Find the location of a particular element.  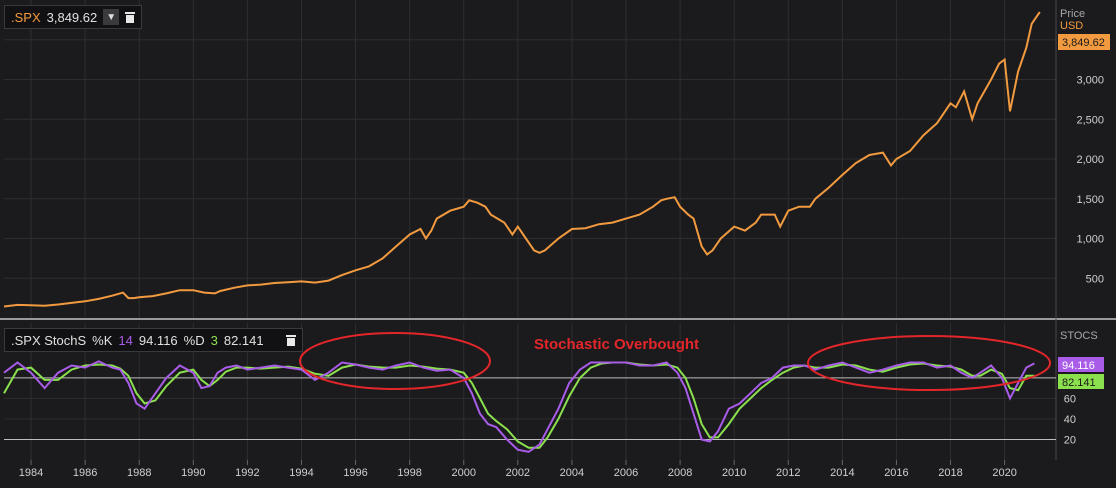

x-tick-label: 2006 is located at coordinates (626, 473).